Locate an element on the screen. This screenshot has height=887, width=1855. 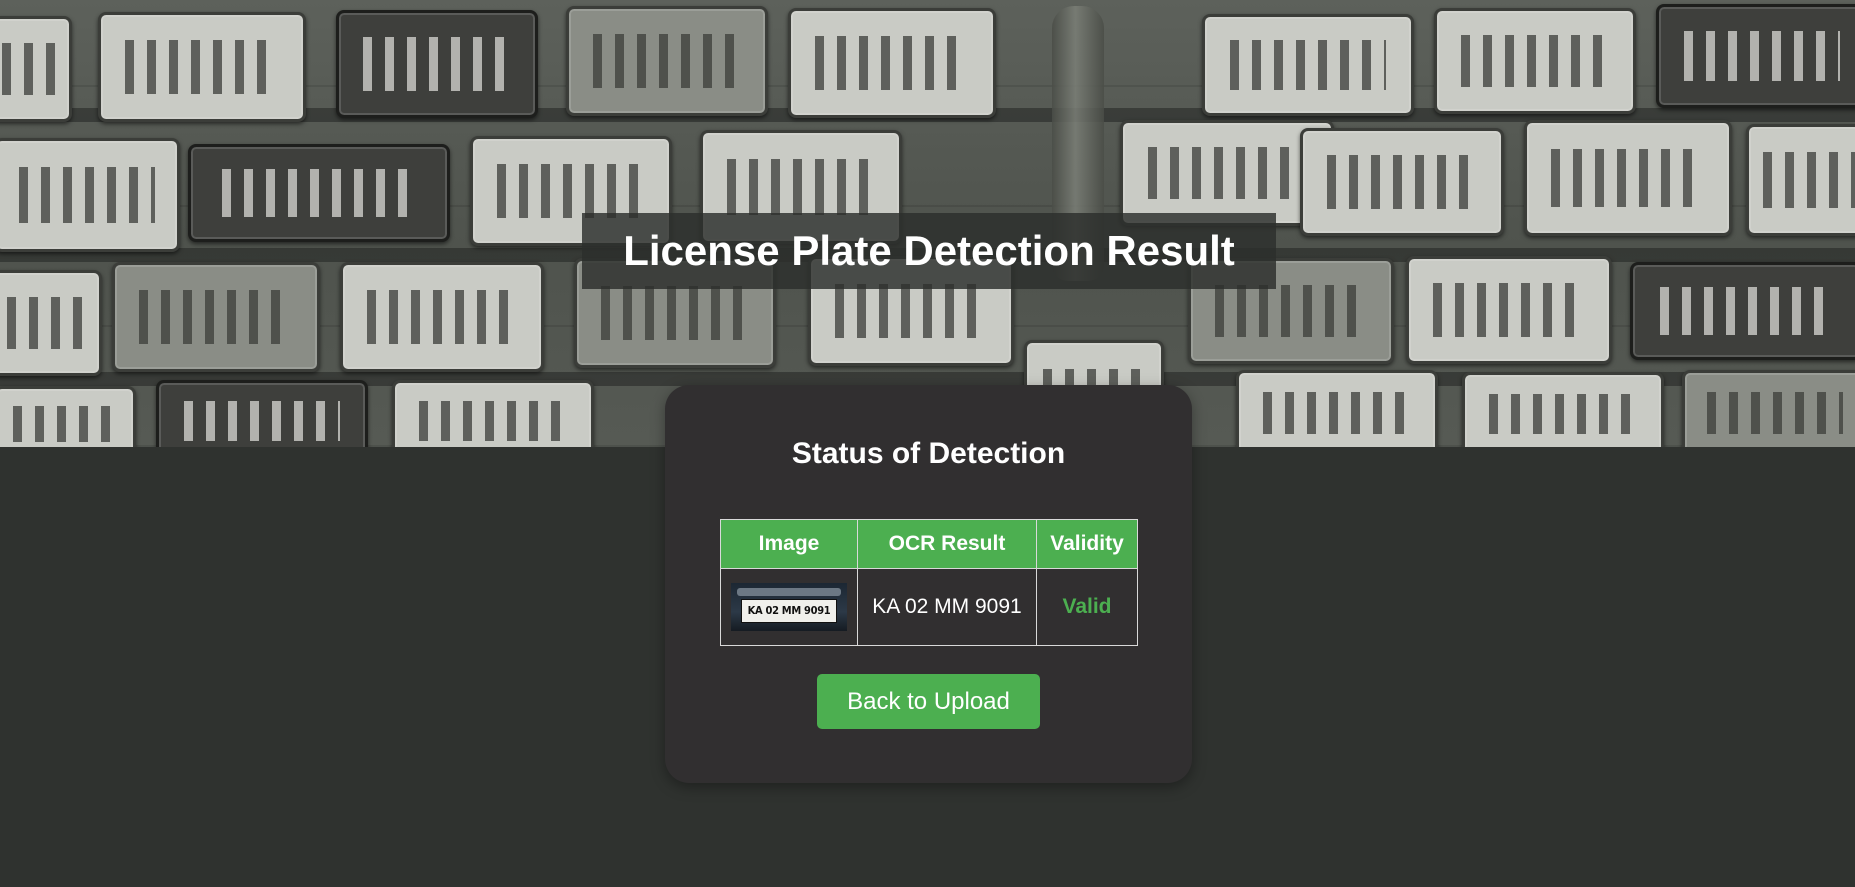
table-header-row: Image OCR Result Validity is located at coordinates (929, 544).